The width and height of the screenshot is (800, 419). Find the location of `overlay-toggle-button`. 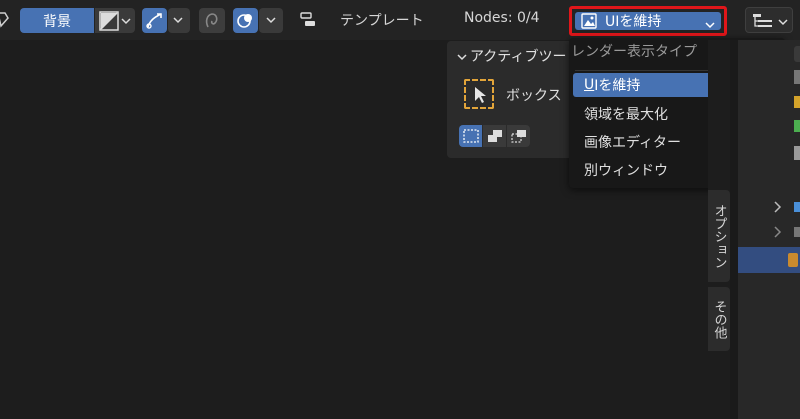

overlay-toggle-button is located at coordinates (245, 20).